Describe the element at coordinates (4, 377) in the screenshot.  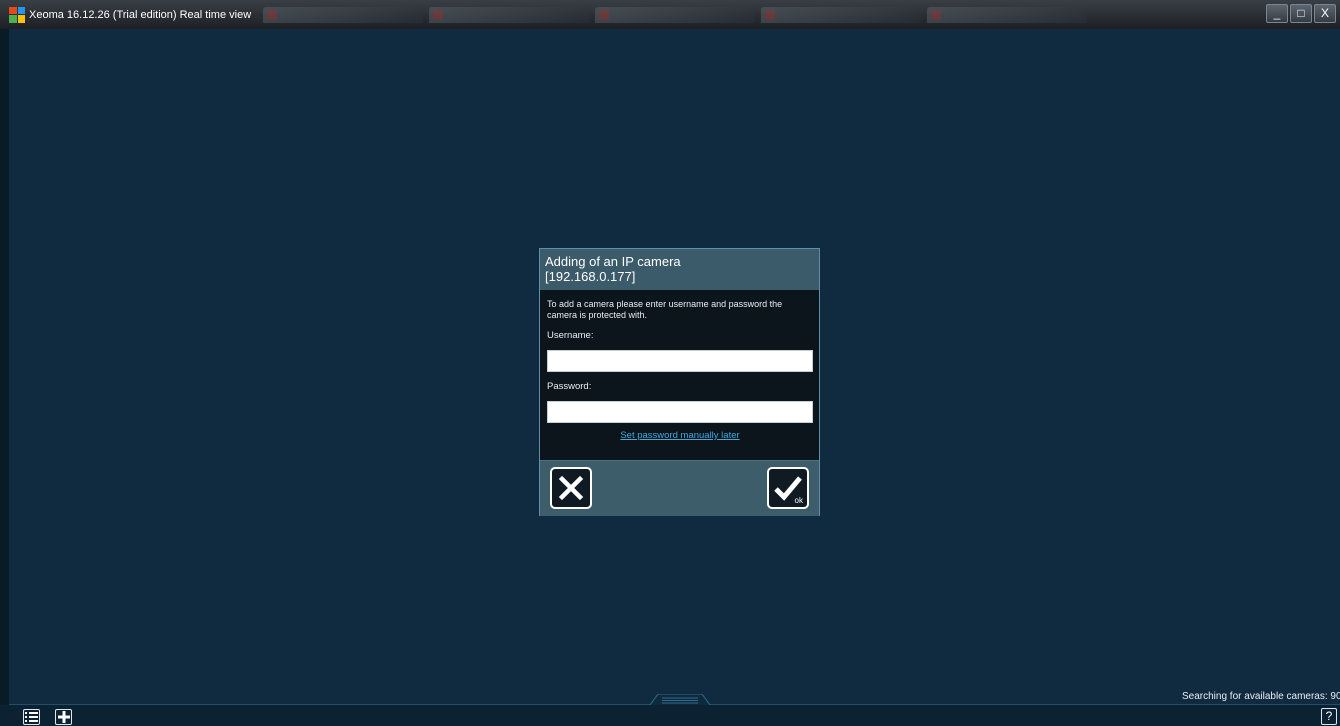
I see `left-edge` at that location.